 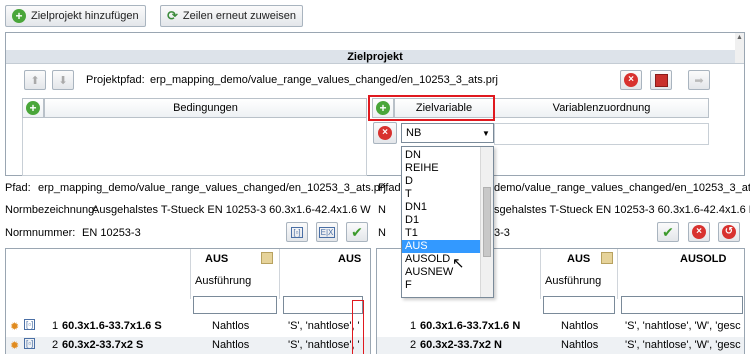 What do you see at coordinates (223, 281) in the screenshot?
I see `left-col-aus-sub: Ausführung` at bounding box center [223, 281].